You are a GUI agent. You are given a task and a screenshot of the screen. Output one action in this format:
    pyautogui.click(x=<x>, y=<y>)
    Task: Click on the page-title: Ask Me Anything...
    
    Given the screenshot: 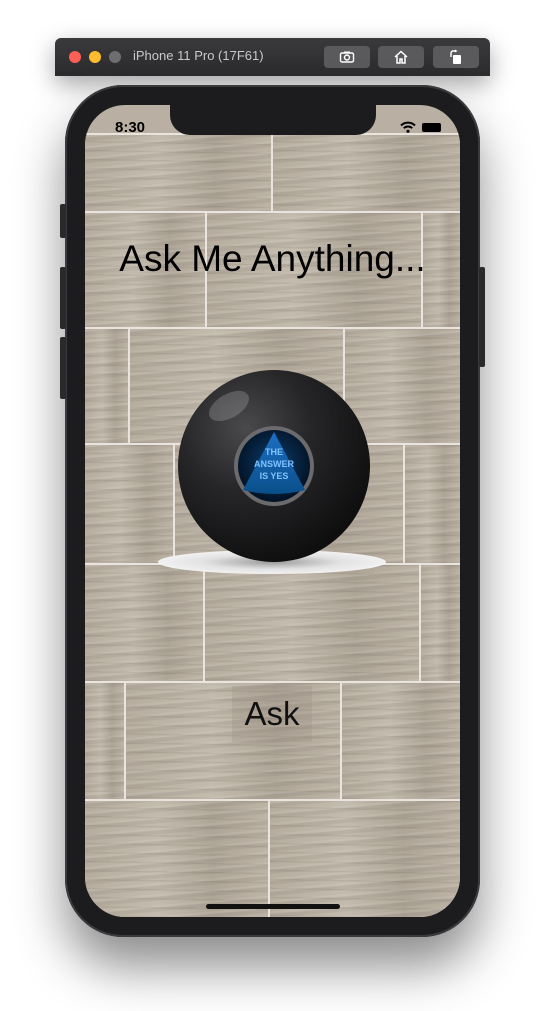 What is the action you would take?
    pyautogui.click(x=272, y=258)
    